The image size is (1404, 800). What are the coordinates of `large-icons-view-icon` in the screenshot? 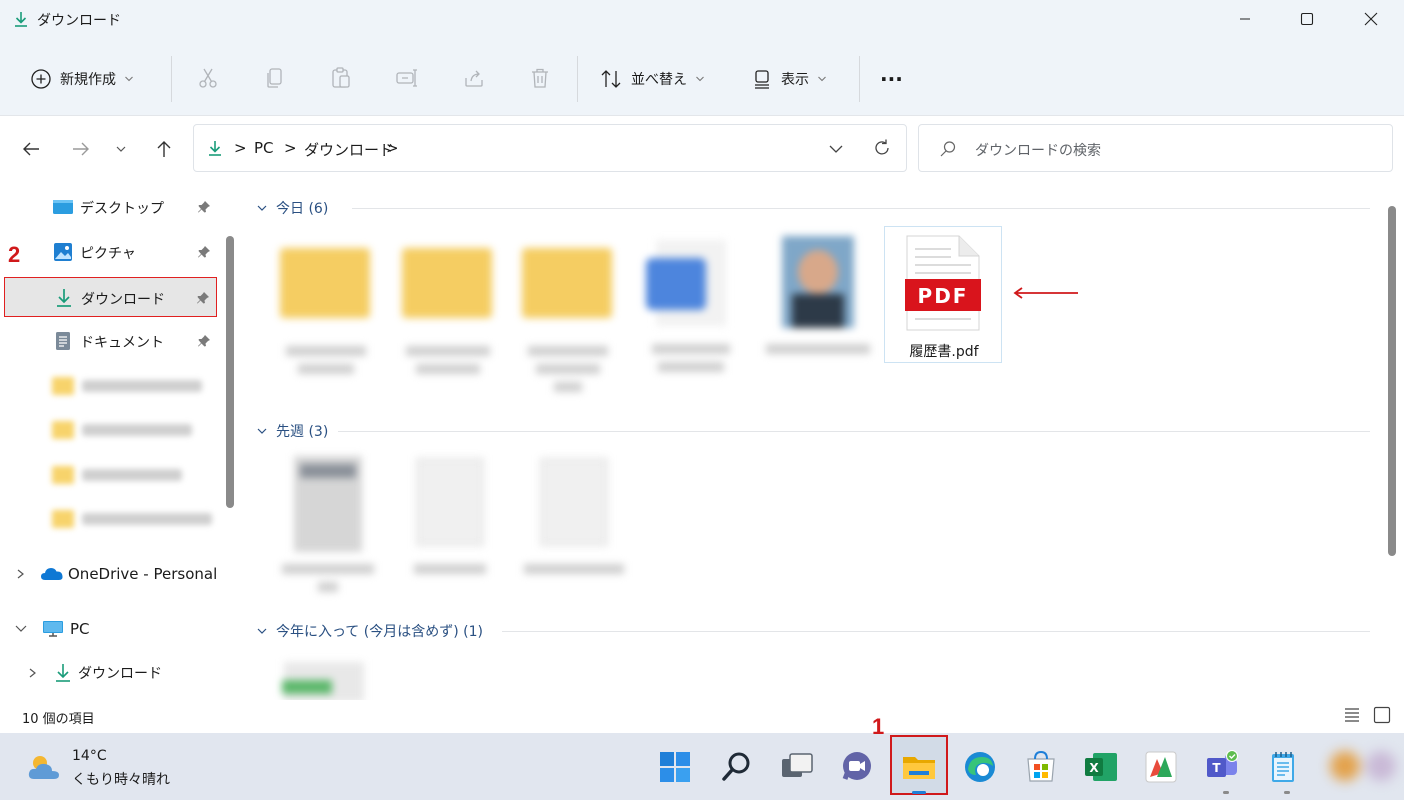 It's located at (1382, 715).